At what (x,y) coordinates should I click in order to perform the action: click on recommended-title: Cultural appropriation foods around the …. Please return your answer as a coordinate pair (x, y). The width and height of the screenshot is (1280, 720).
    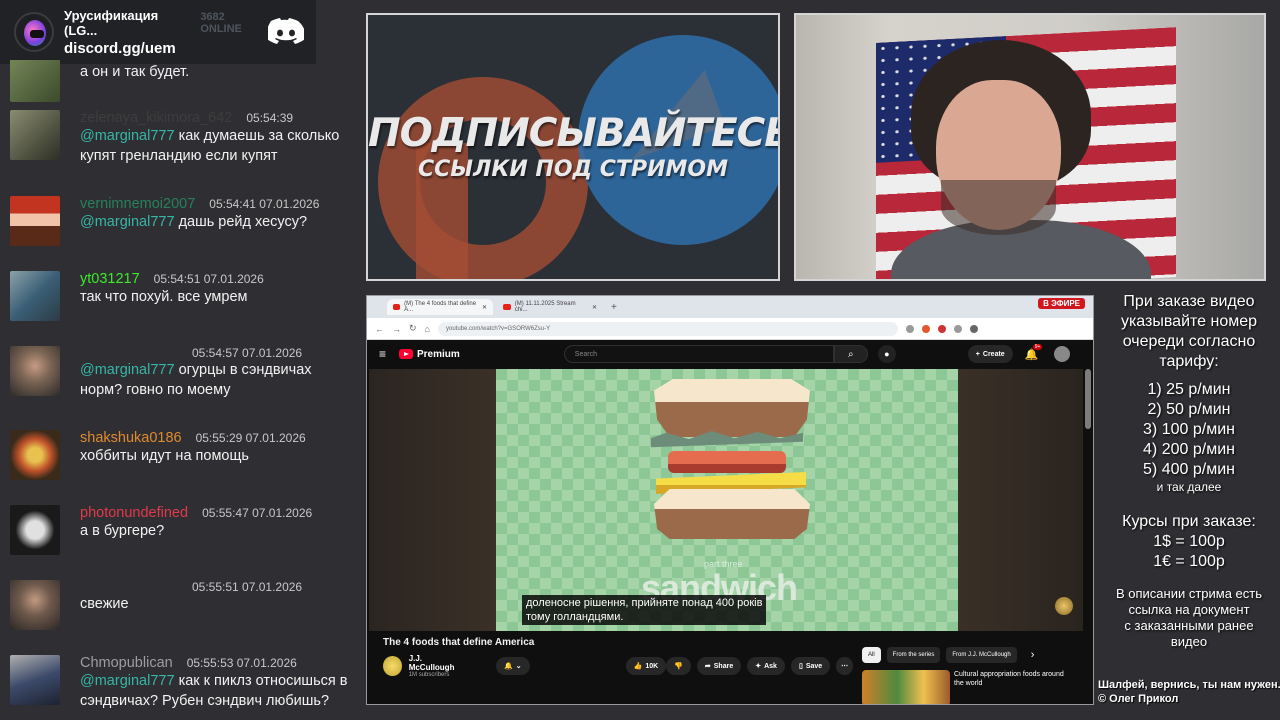
    Looking at the image, I should click on (1009, 687).